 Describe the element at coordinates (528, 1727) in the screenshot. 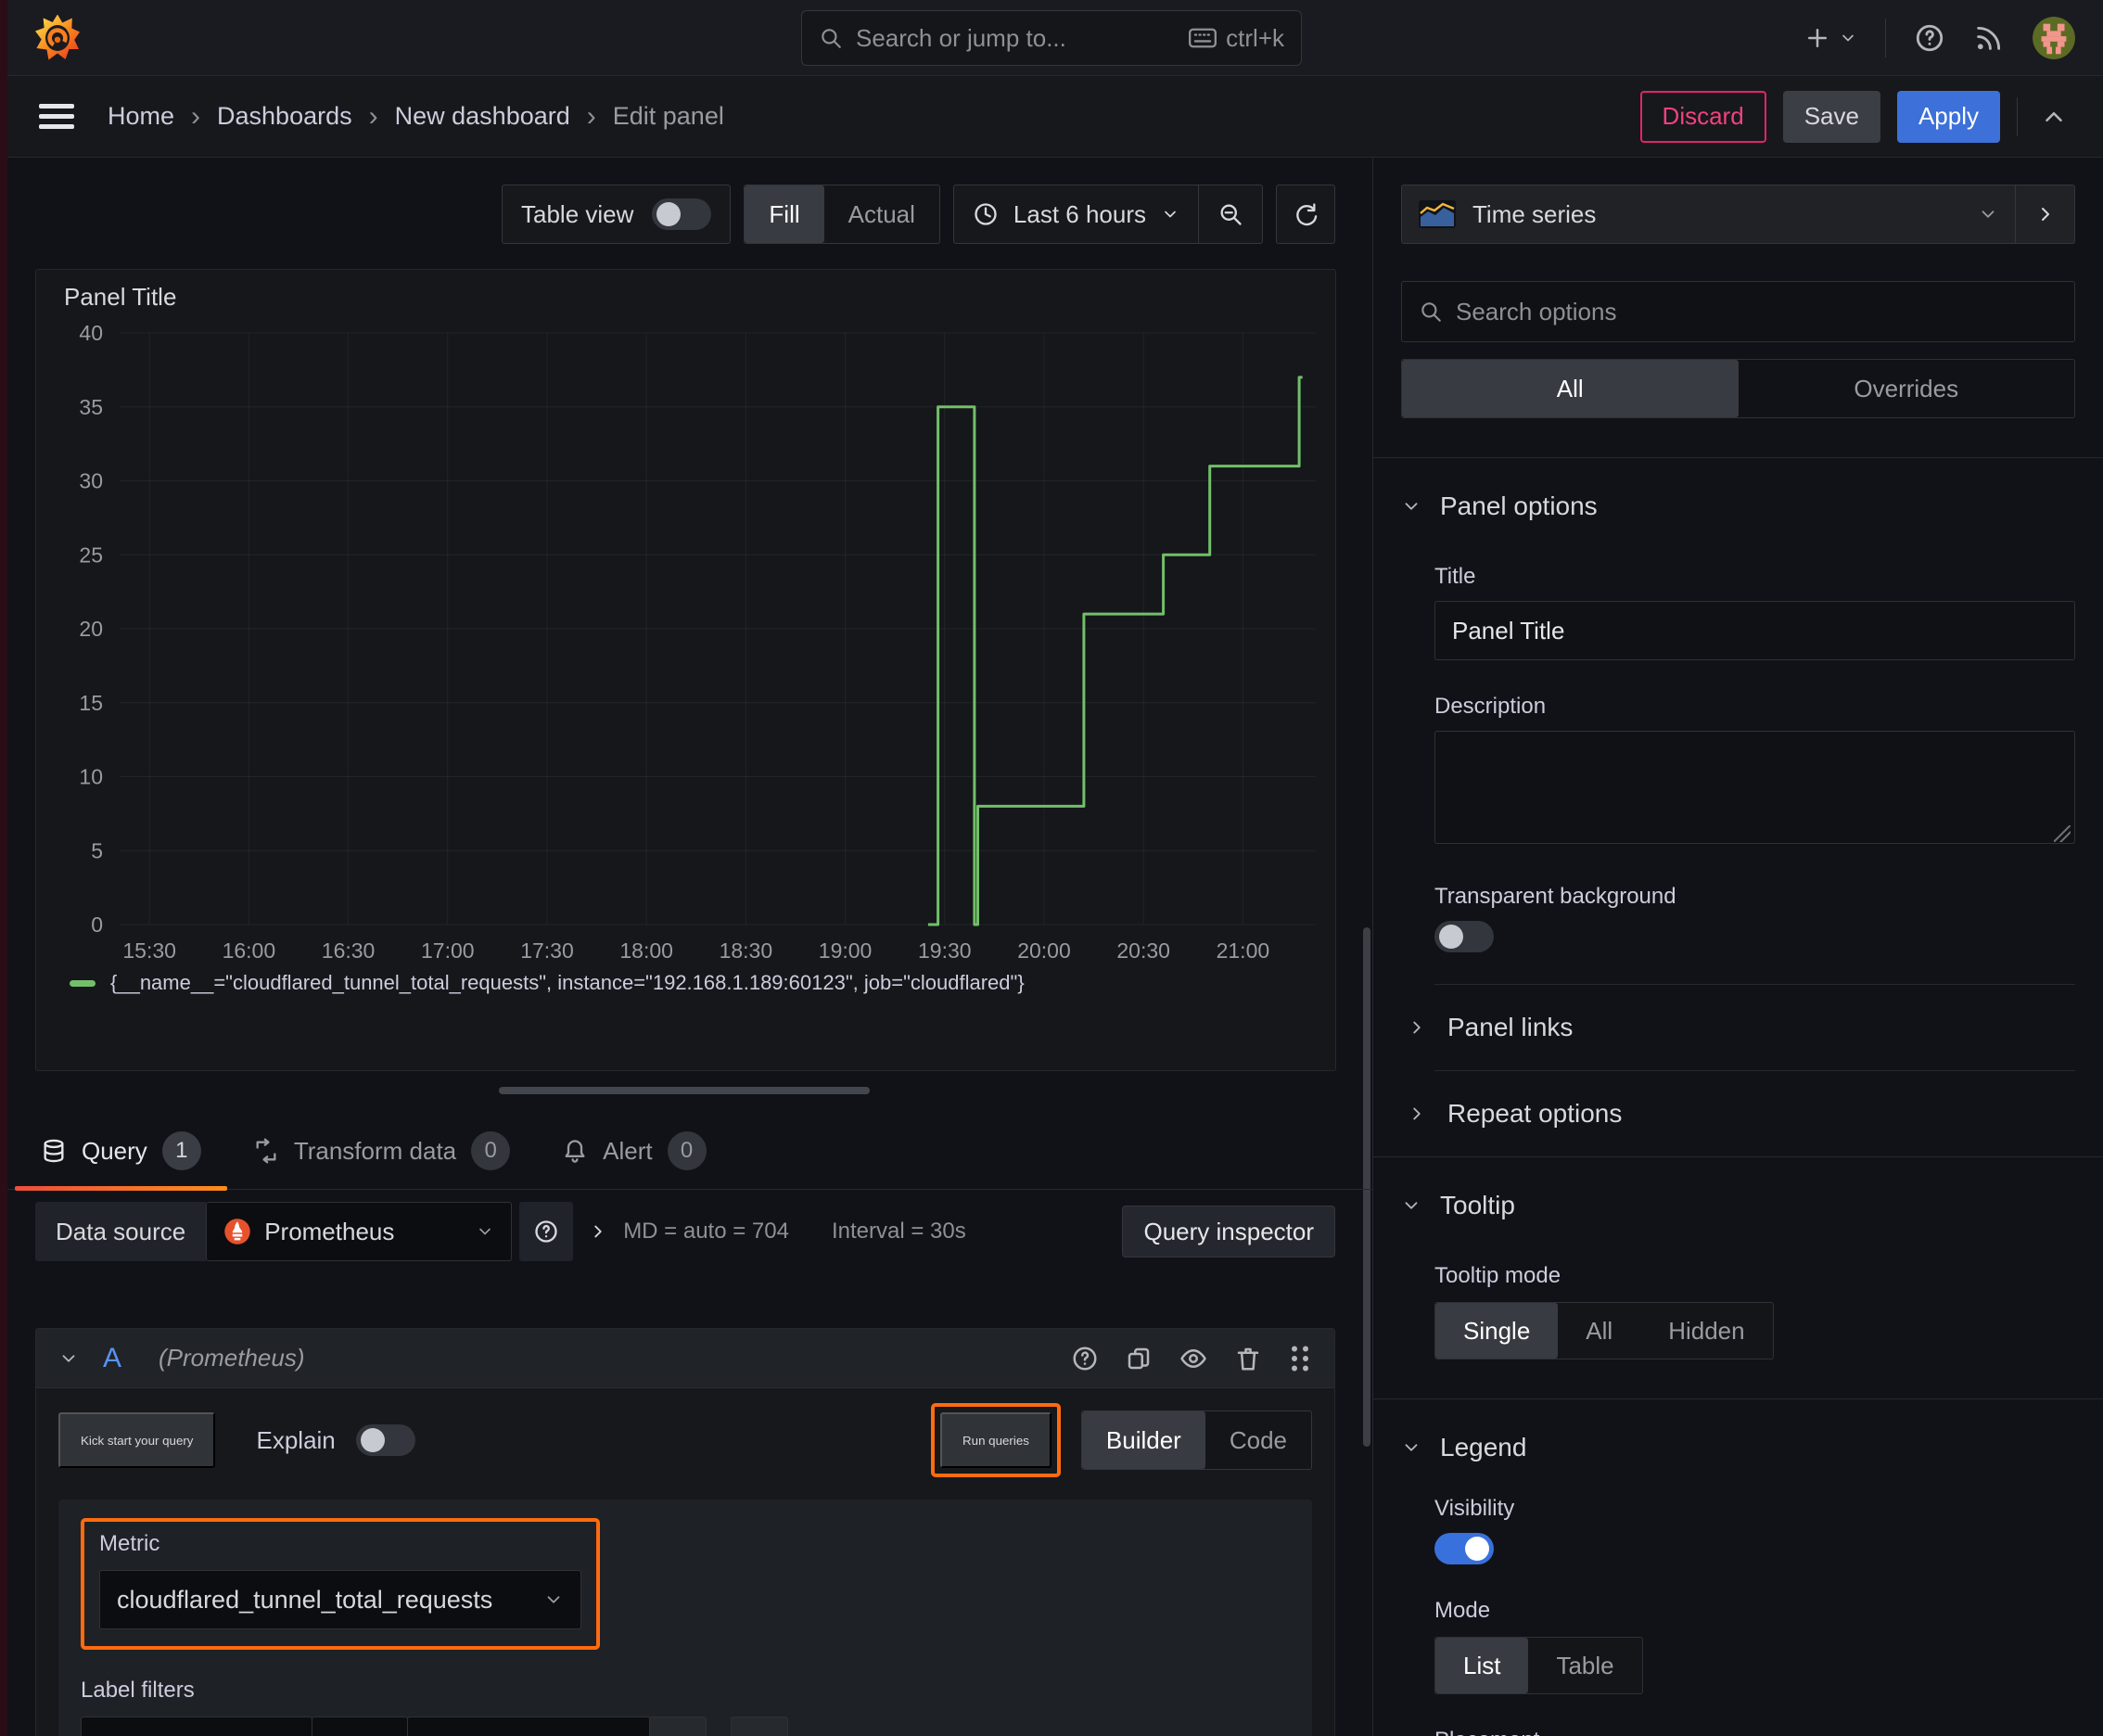

I see `select-value-dropdown: Select value` at that location.